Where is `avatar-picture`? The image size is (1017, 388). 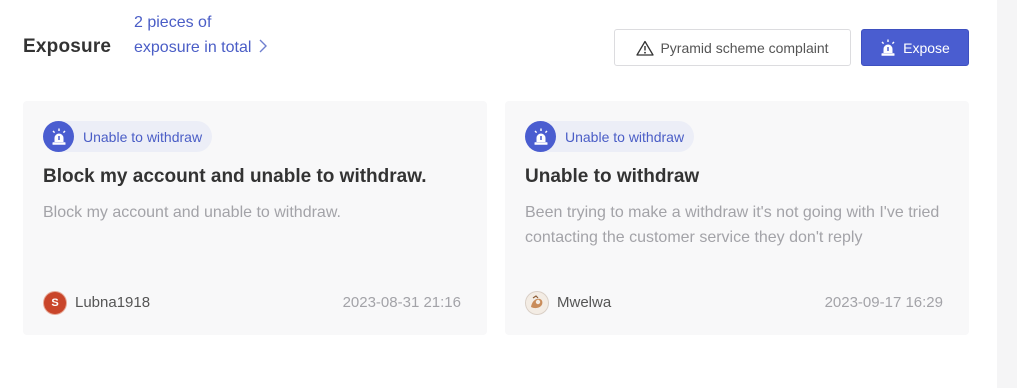
avatar-picture is located at coordinates (537, 303).